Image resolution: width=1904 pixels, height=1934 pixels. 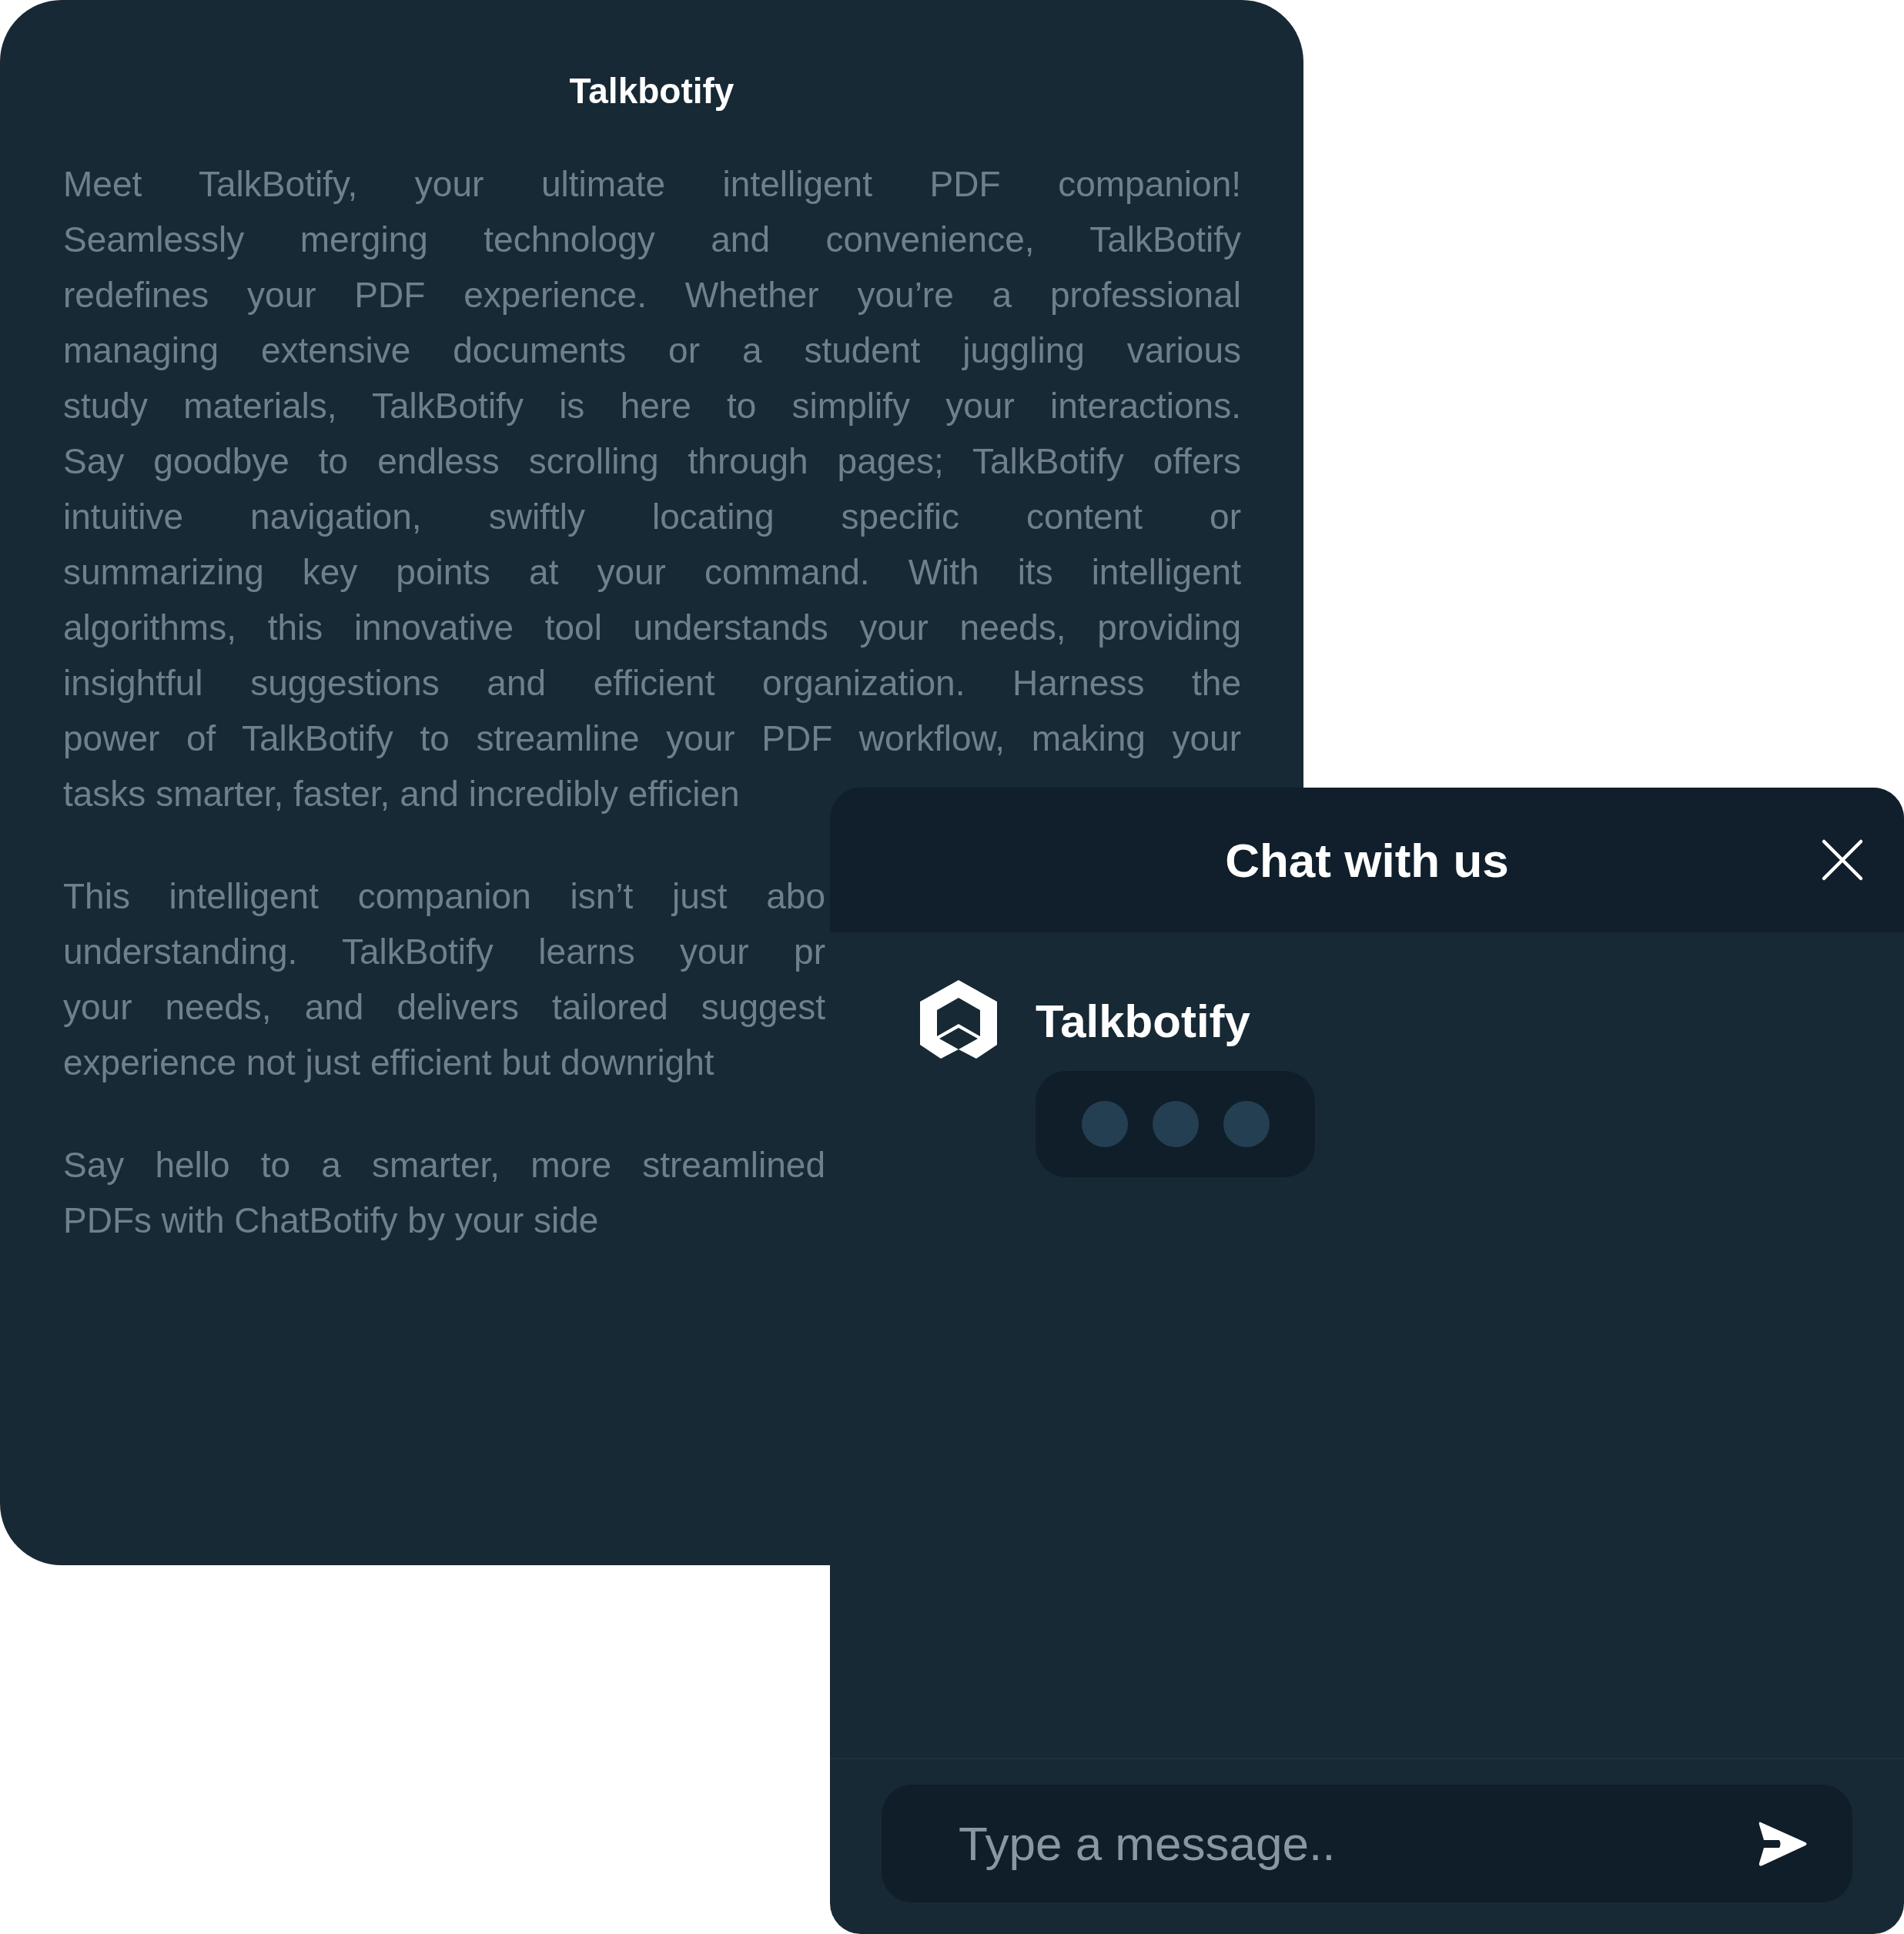 What do you see at coordinates (652, 351) in the screenshot?
I see `text-line: managing extensive documents or a student juggling various` at bounding box center [652, 351].